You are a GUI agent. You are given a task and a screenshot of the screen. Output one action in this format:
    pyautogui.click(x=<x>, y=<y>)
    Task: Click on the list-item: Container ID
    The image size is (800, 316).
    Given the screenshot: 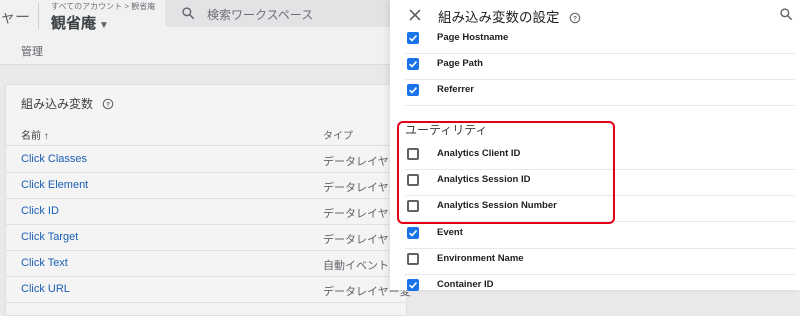 What is the action you would take?
    pyautogui.click(x=600, y=287)
    